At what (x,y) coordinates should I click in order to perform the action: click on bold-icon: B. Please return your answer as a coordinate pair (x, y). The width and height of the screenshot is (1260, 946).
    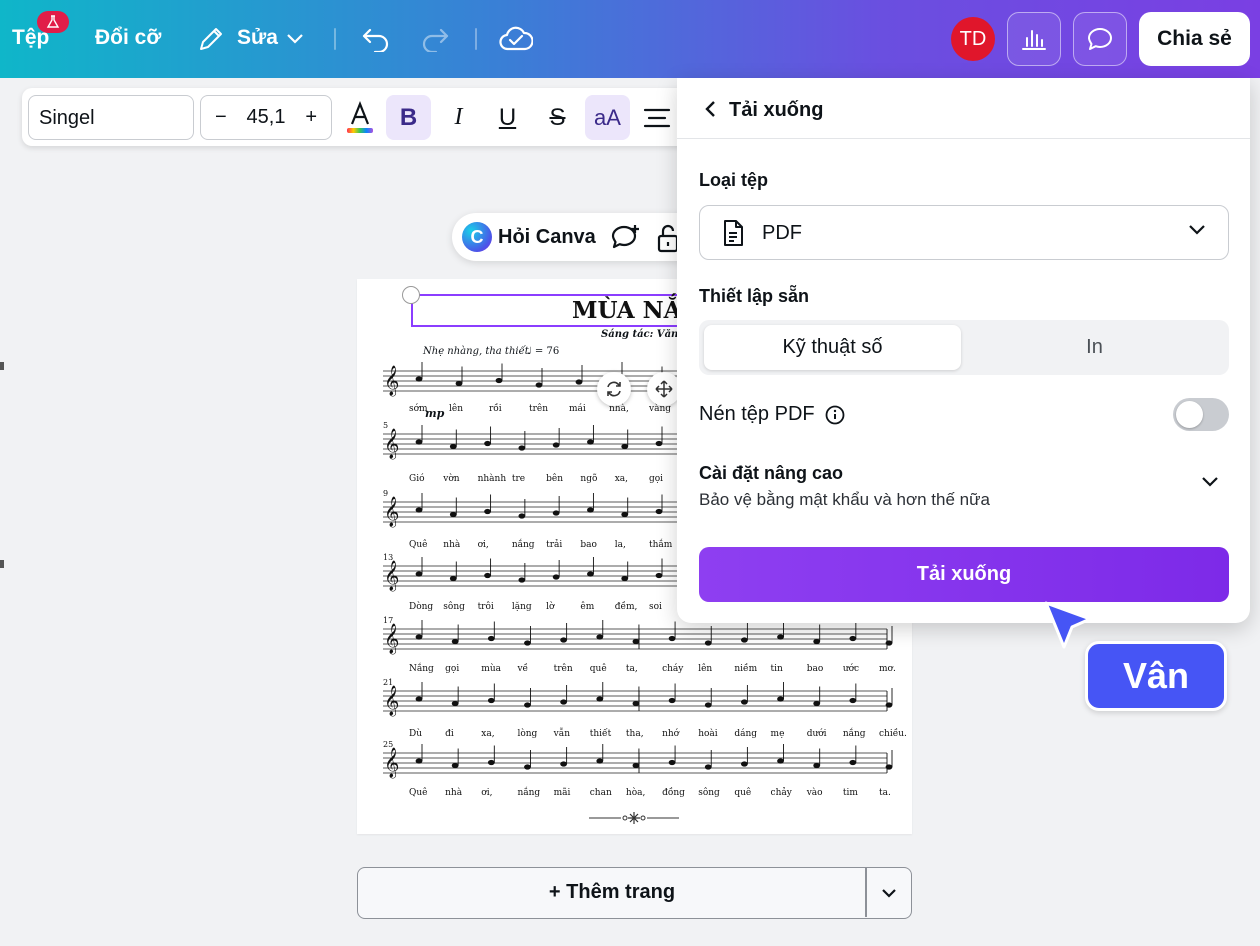
    Looking at the image, I should click on (408, 117).